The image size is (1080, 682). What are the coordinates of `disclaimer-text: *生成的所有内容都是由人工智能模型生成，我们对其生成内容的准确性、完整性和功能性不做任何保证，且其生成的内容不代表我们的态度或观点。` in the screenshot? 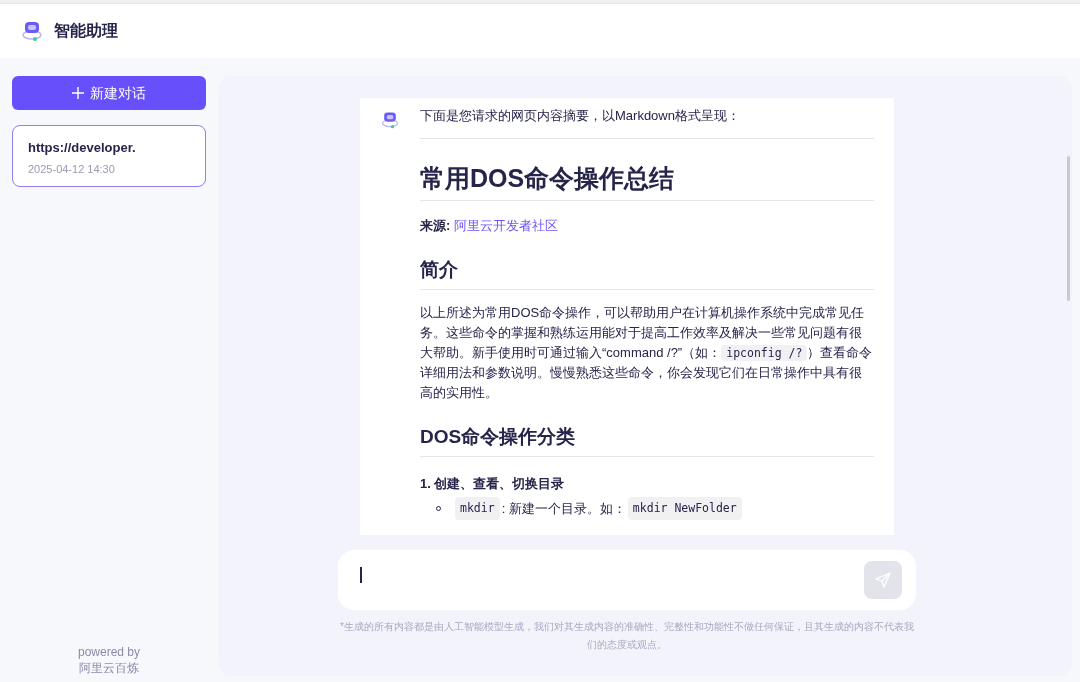 It's located at (627, 636).